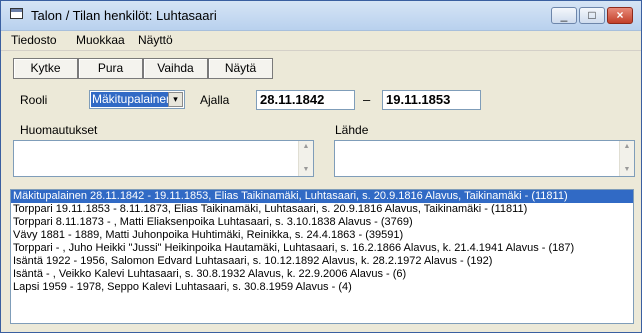  I want to click on notes-textarea: ▲ ▼, so click(163, 158).